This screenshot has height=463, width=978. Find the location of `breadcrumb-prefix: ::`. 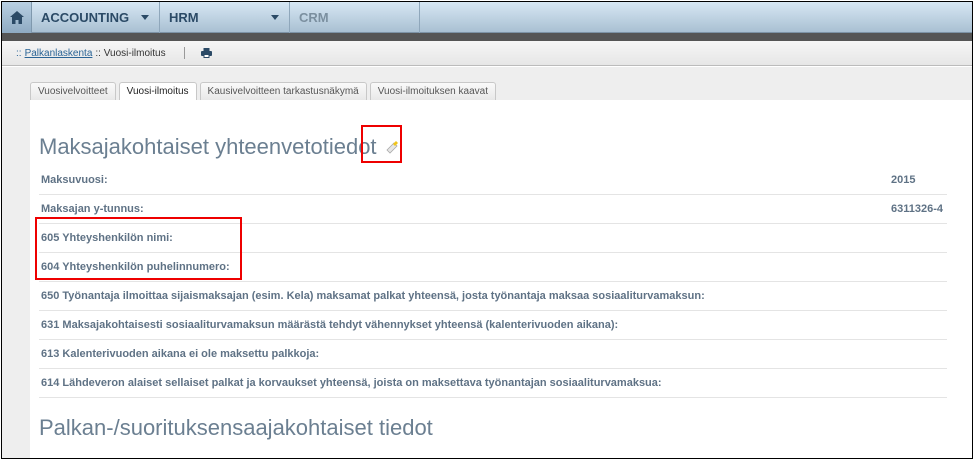

breadcrumb-prefix: :: is located at coordinates (19, 53).